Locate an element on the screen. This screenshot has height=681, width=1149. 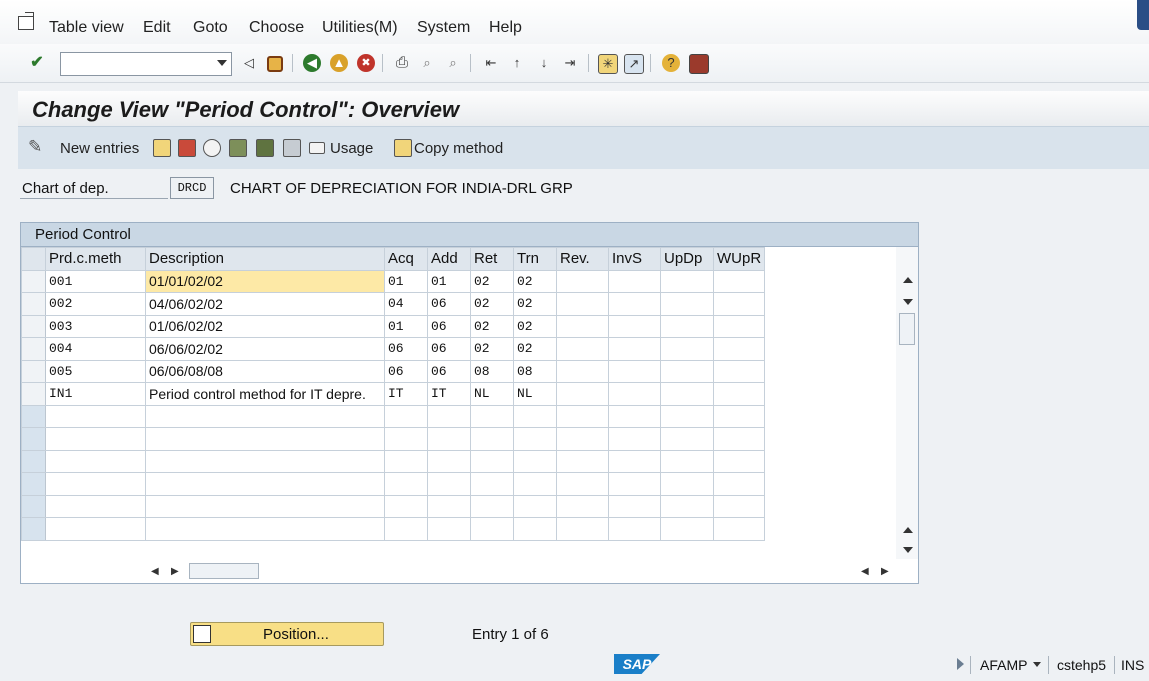
copy-method-button: Copy method is located at coordinates (458, 148).